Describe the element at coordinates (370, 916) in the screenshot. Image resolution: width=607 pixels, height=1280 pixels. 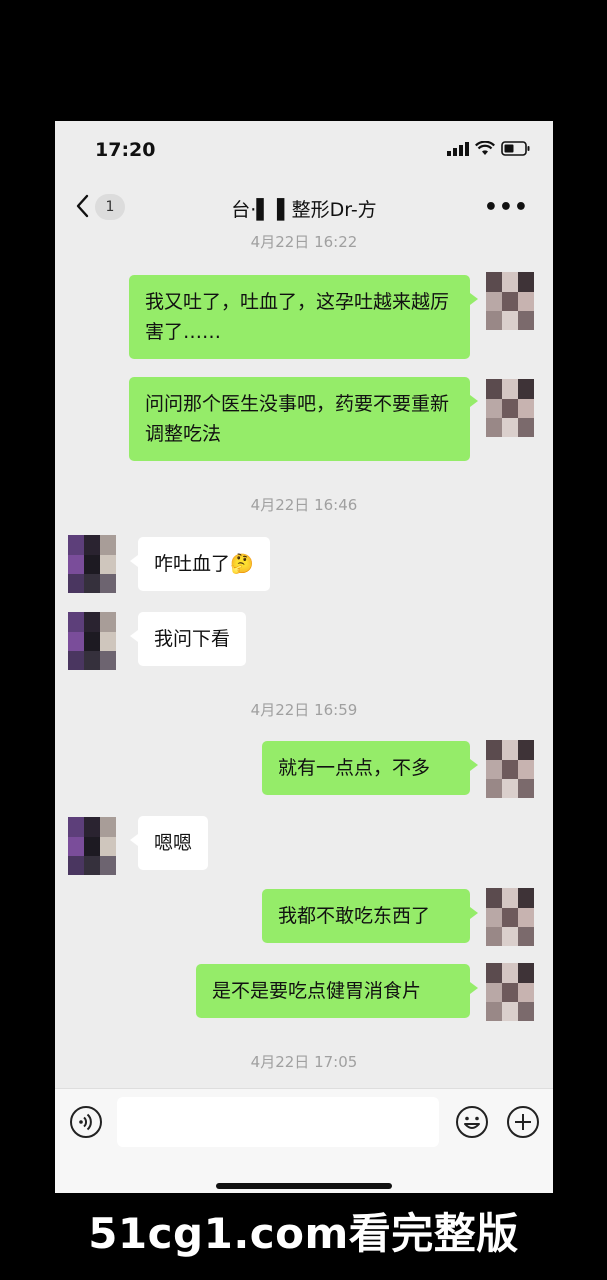
I see `sent-message: 我都不敢吃东西了` at that location.